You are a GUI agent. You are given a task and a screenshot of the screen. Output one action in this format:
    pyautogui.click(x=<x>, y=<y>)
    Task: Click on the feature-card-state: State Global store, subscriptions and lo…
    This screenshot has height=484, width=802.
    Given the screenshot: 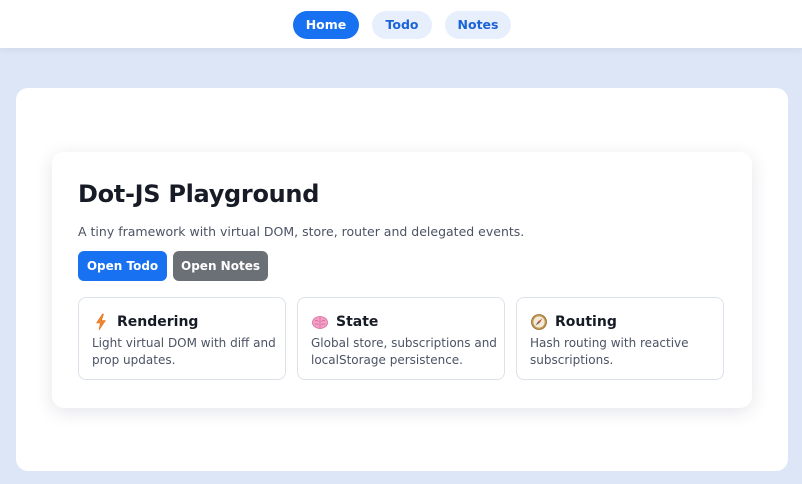 What is the action you would take?
    pyautogui.click(x=401, y=338)
    